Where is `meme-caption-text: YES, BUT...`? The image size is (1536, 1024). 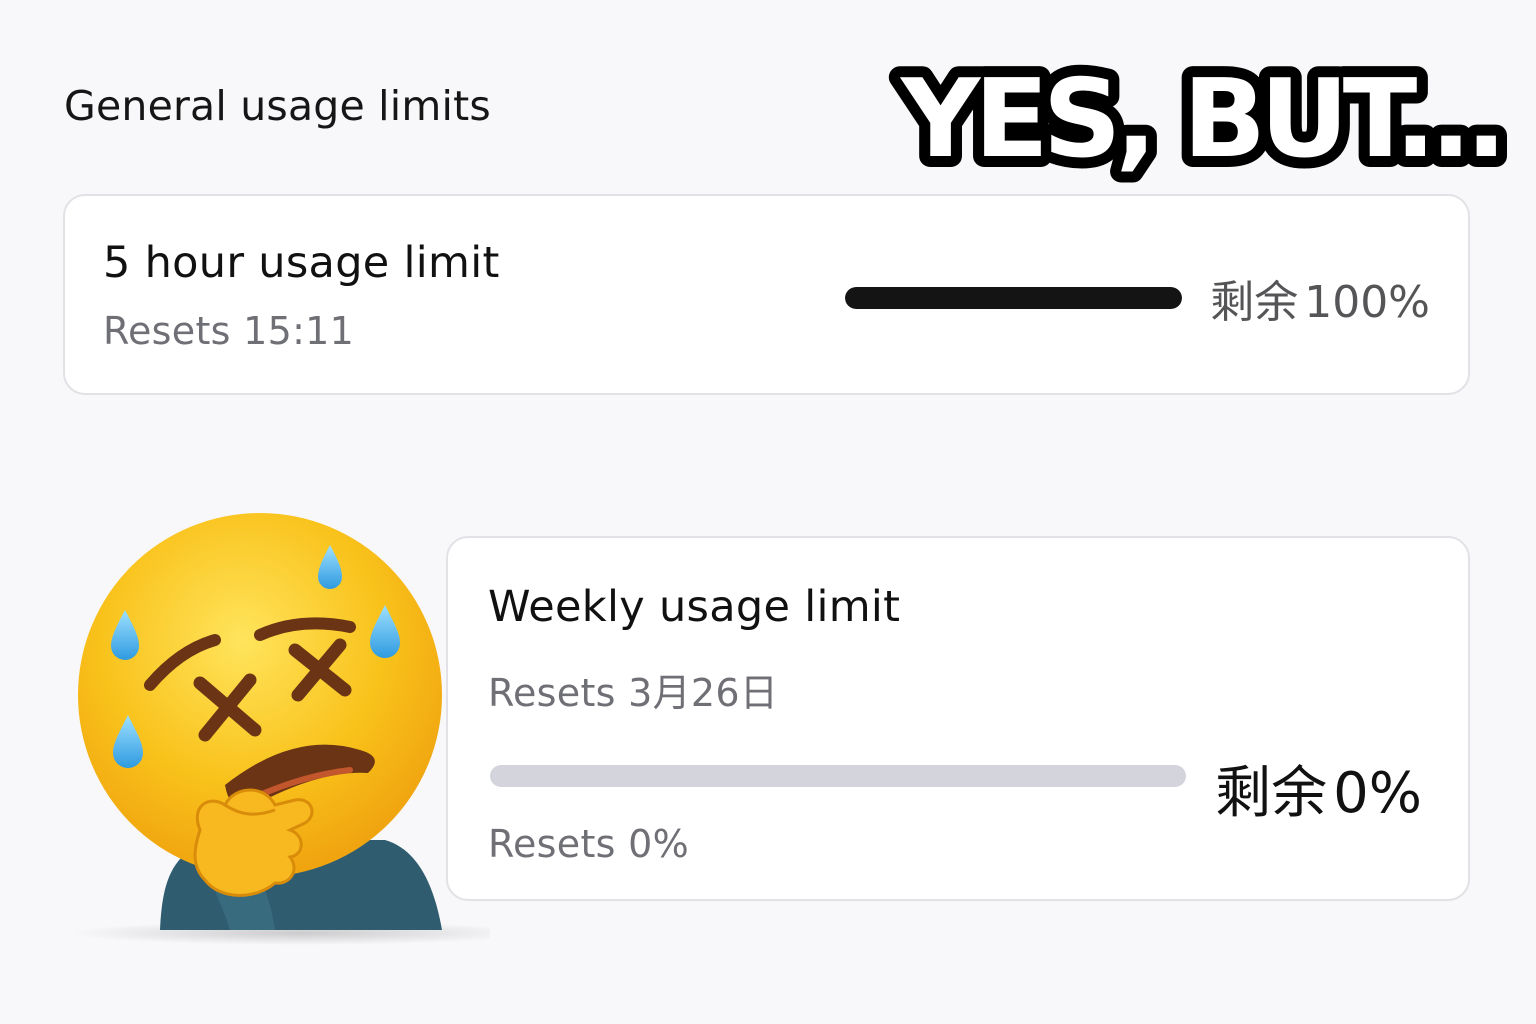
meme-caption-text: YES, BUT... is located at coordinates (1200, 119).